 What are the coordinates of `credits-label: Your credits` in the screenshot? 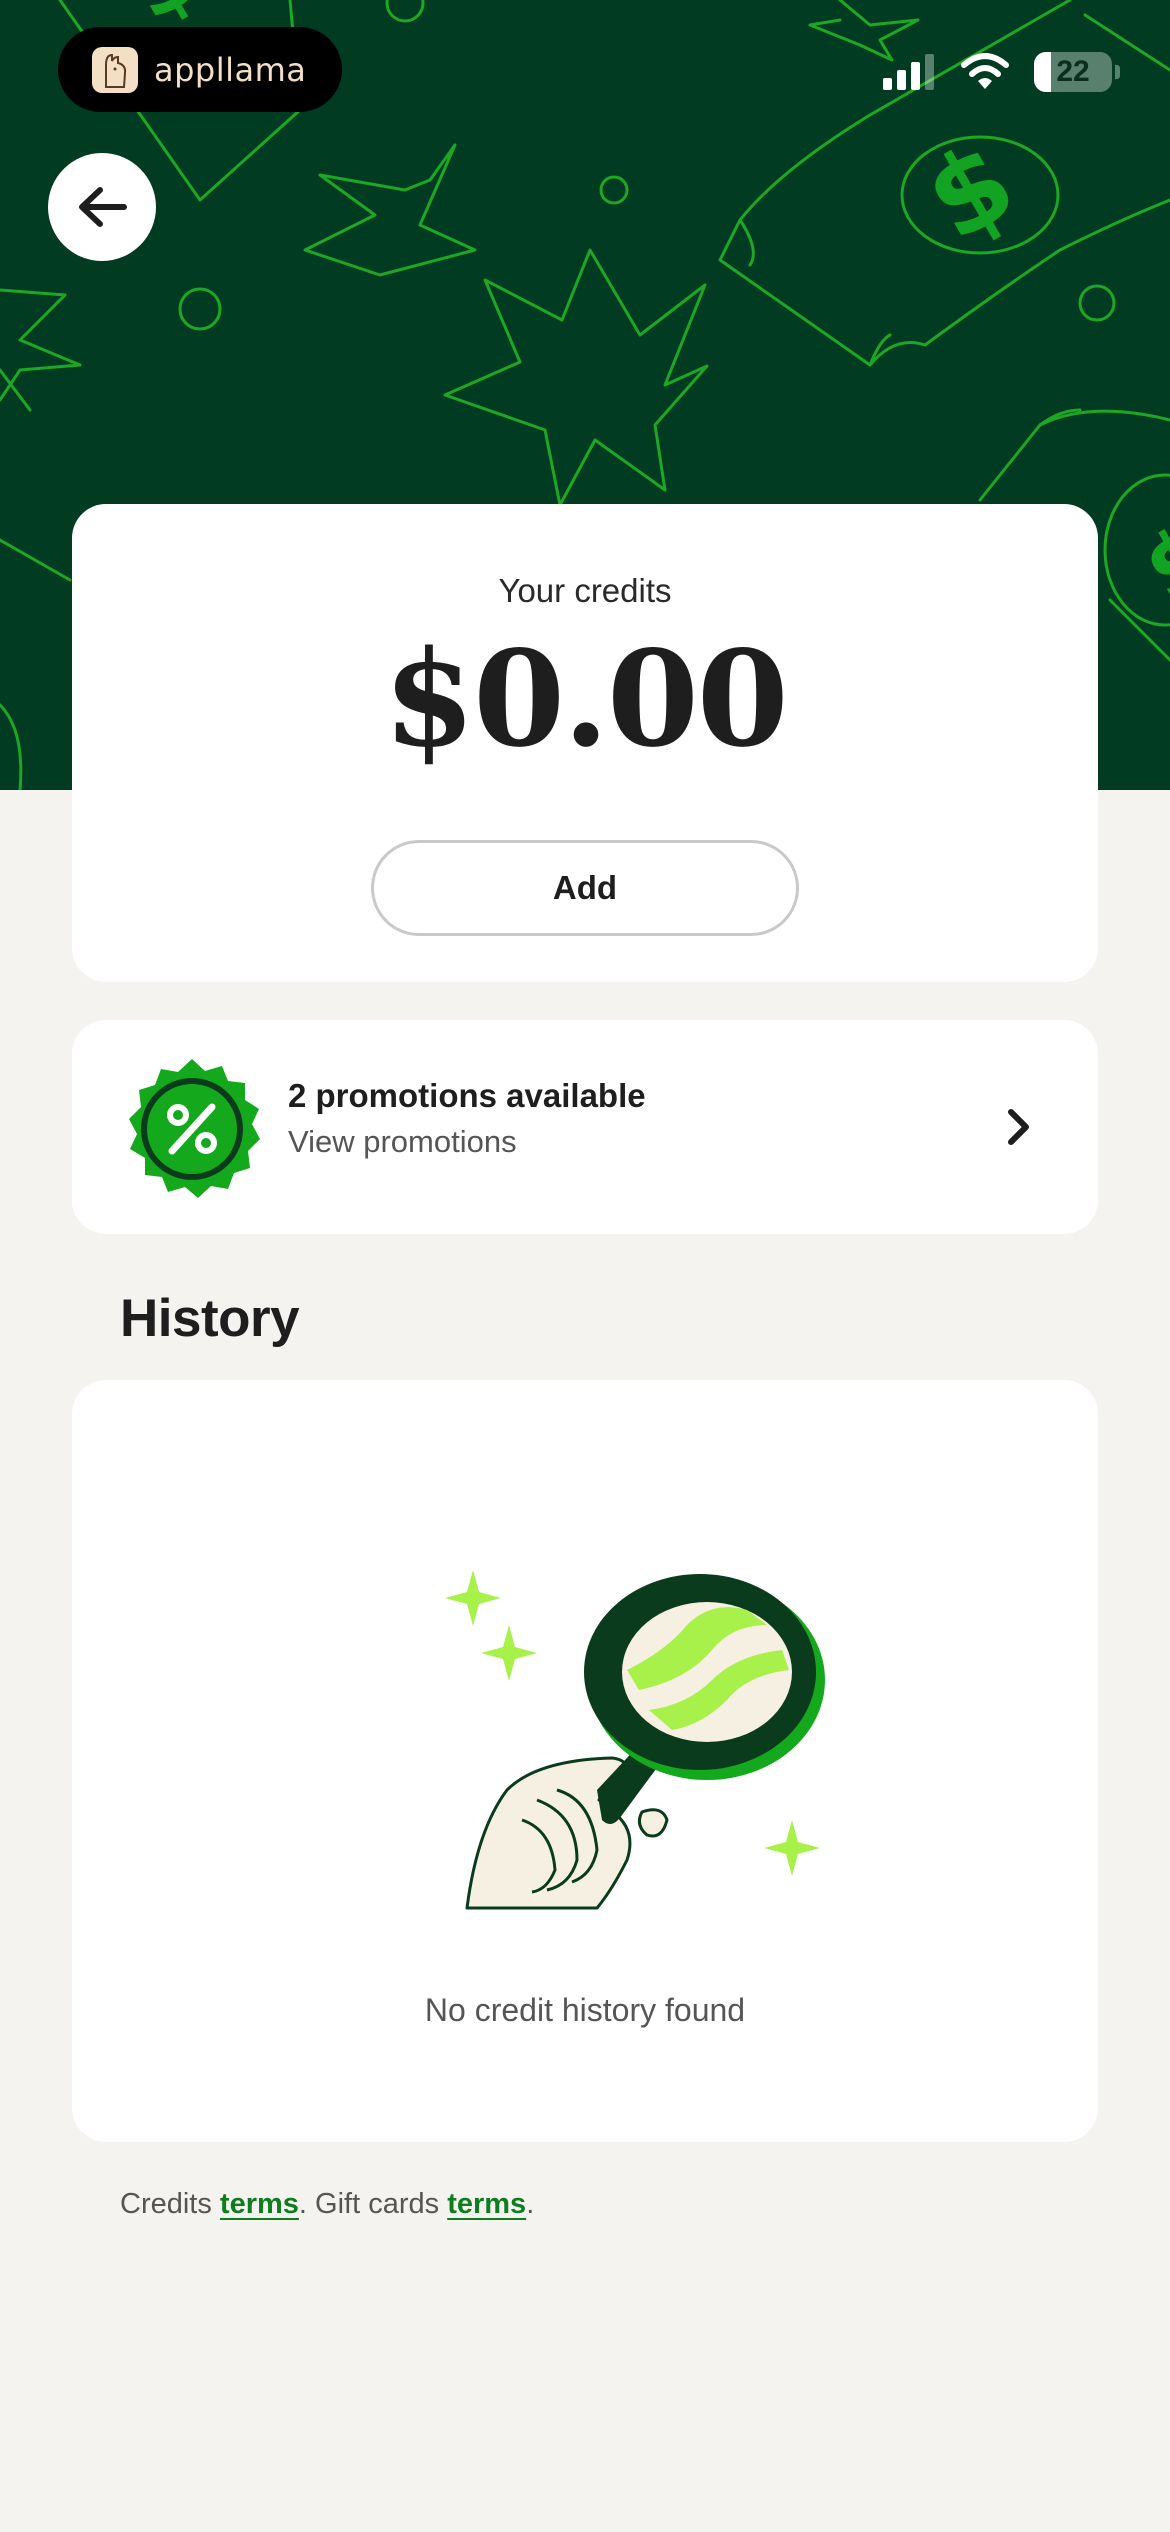 It's located at (585, 590).